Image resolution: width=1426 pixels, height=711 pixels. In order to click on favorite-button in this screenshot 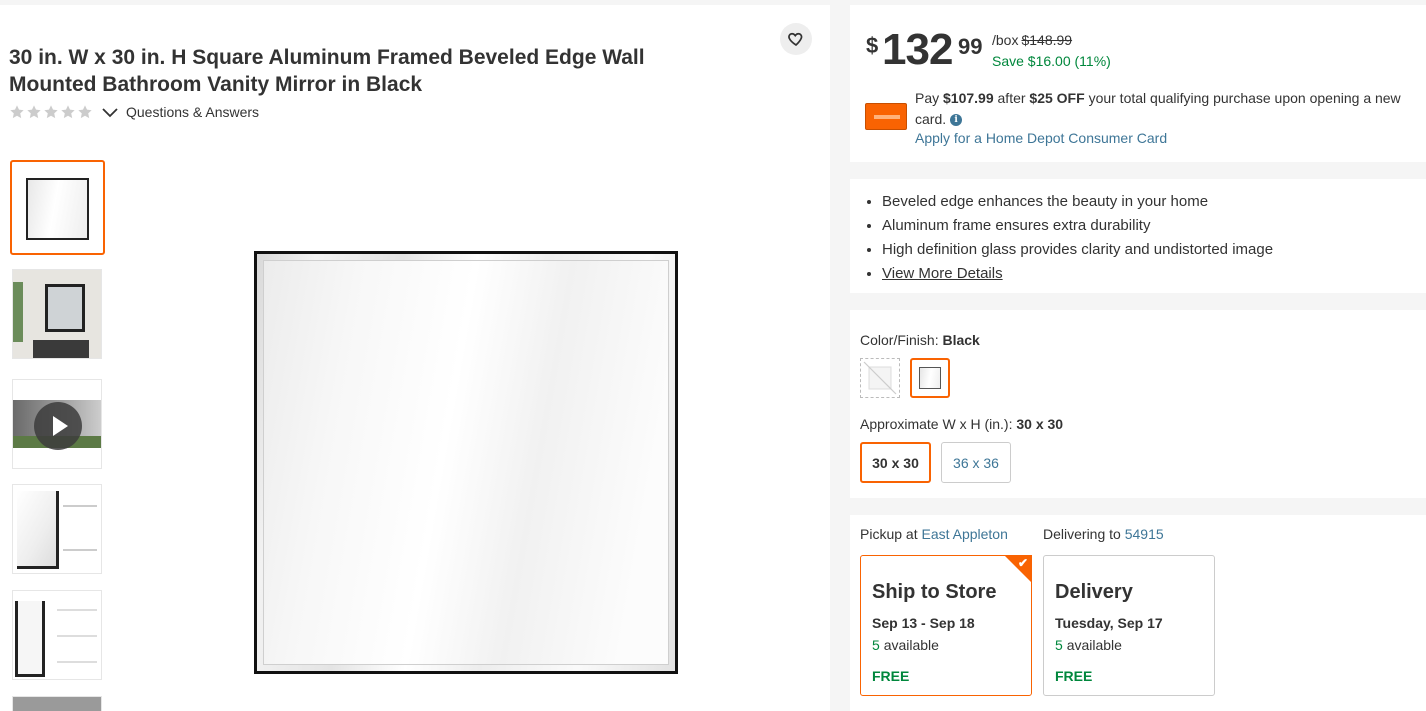, I will do `click(796, 39)`.